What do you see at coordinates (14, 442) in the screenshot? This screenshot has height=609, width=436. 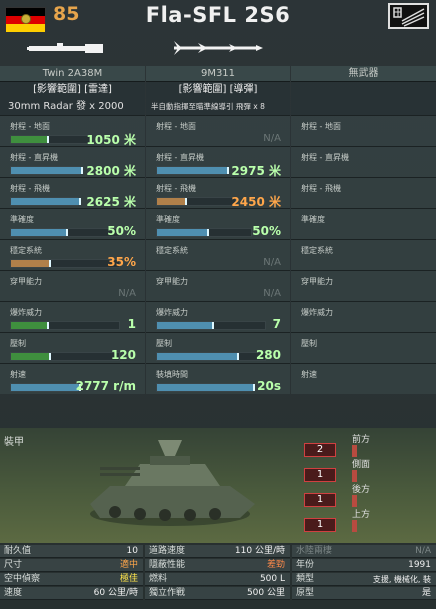 I see `armor-title: 裝甲` at bounding box center [14, 442].